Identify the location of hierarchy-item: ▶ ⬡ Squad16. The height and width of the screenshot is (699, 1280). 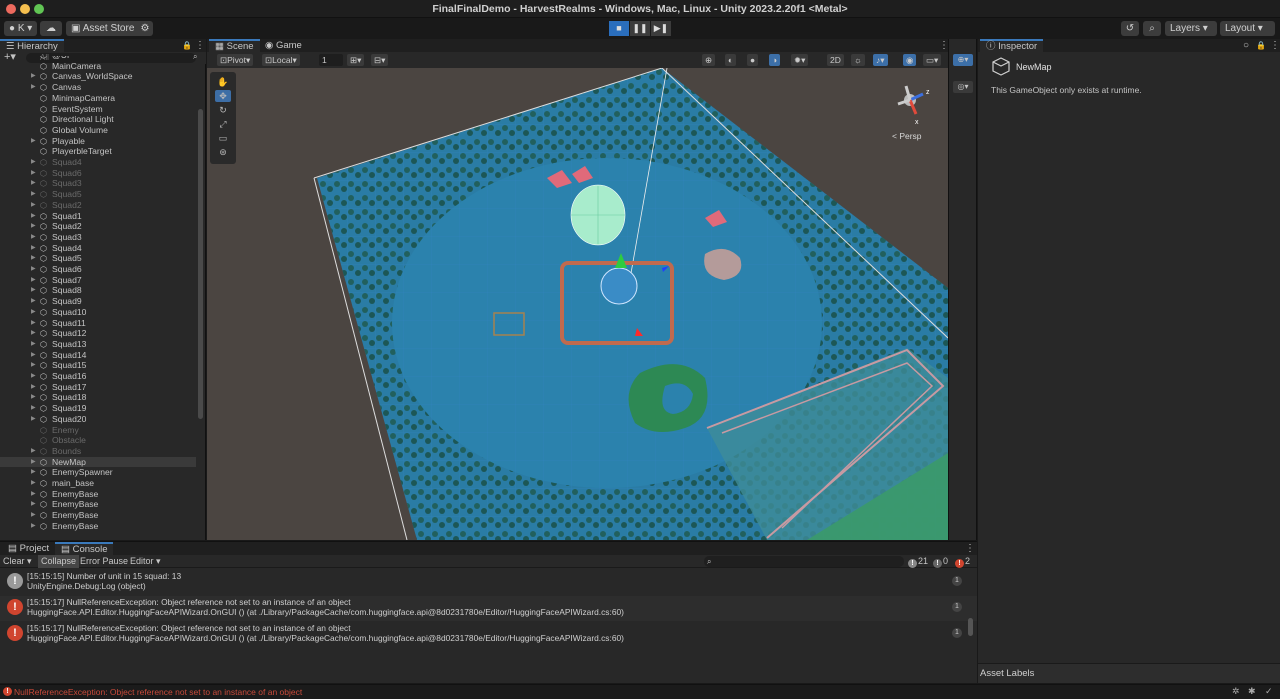
(98, 376).